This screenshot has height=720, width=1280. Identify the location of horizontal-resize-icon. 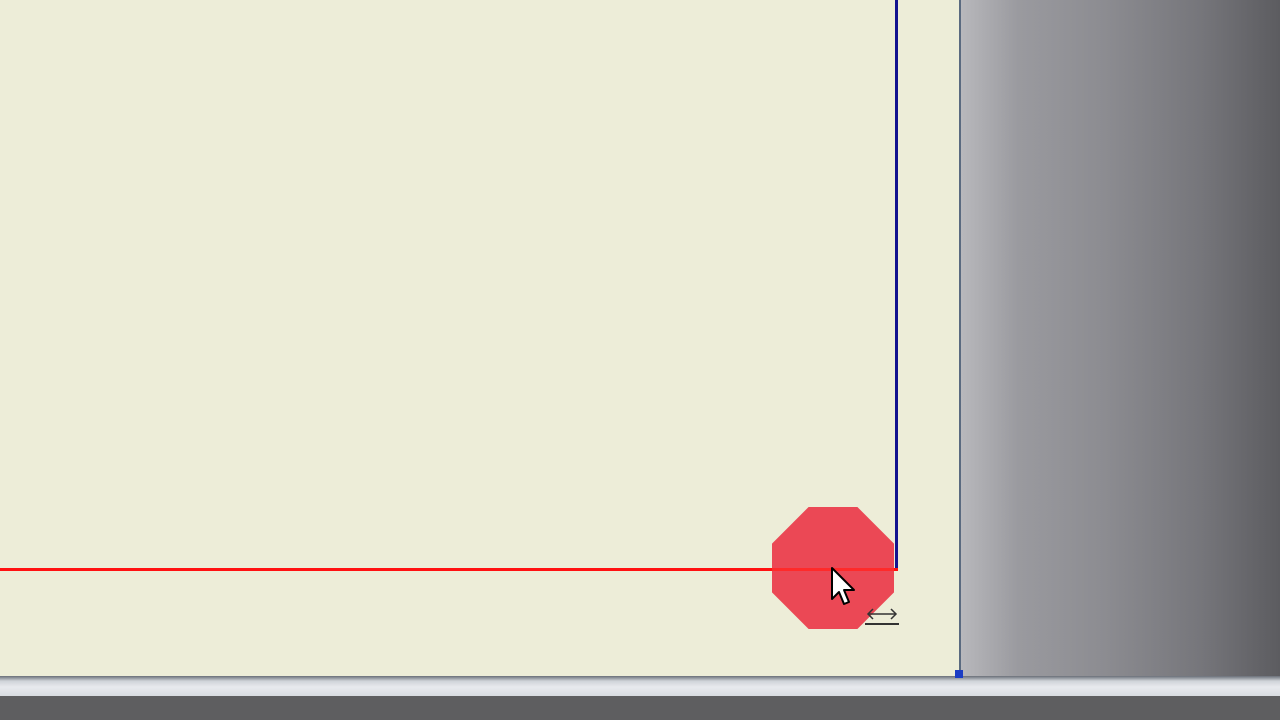
(882, 616).